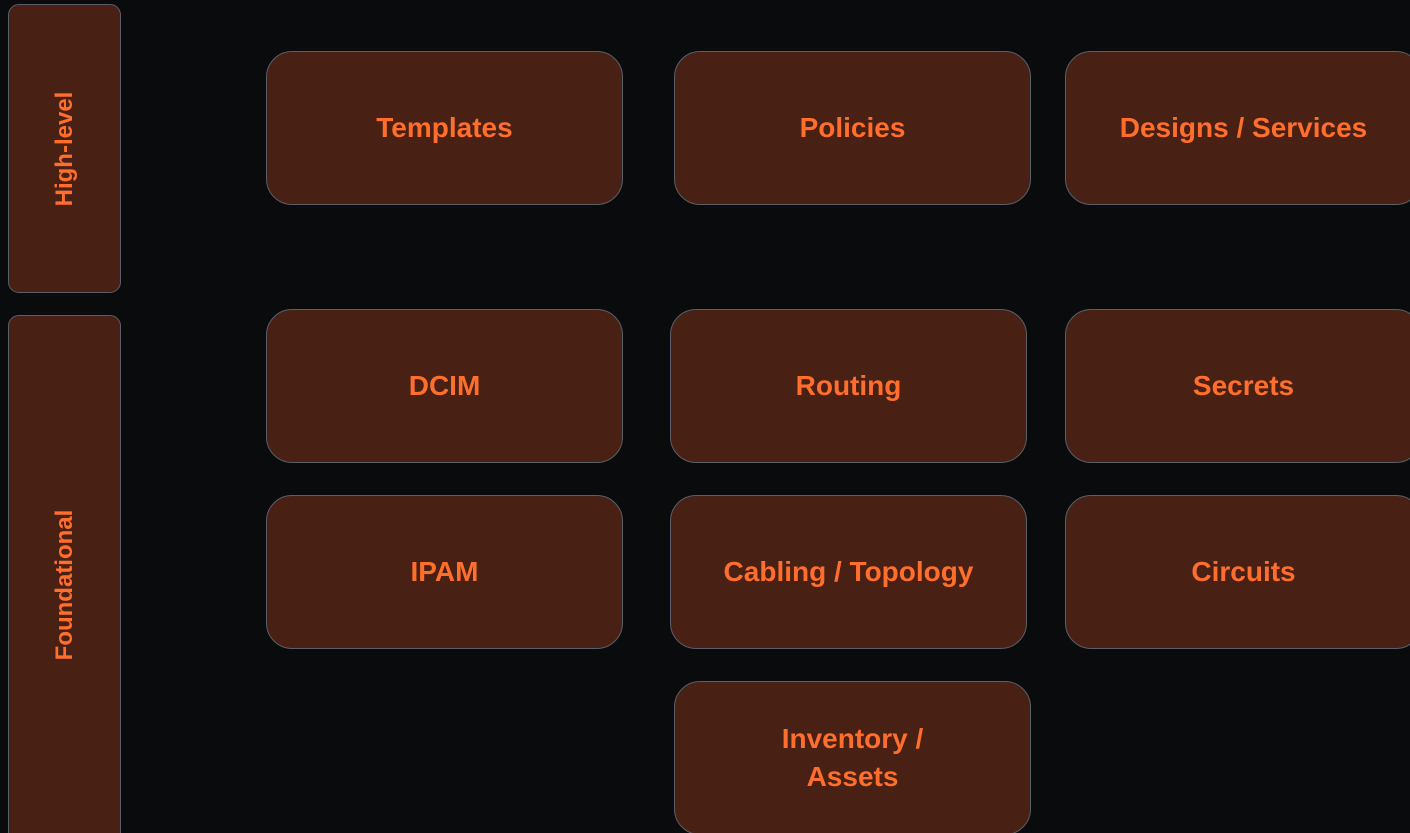 The image size is (1410, 833). Describe the element at coordinates (1243, 571) in the screenshot. I see `box-circuits-label: Circuits` at that location.